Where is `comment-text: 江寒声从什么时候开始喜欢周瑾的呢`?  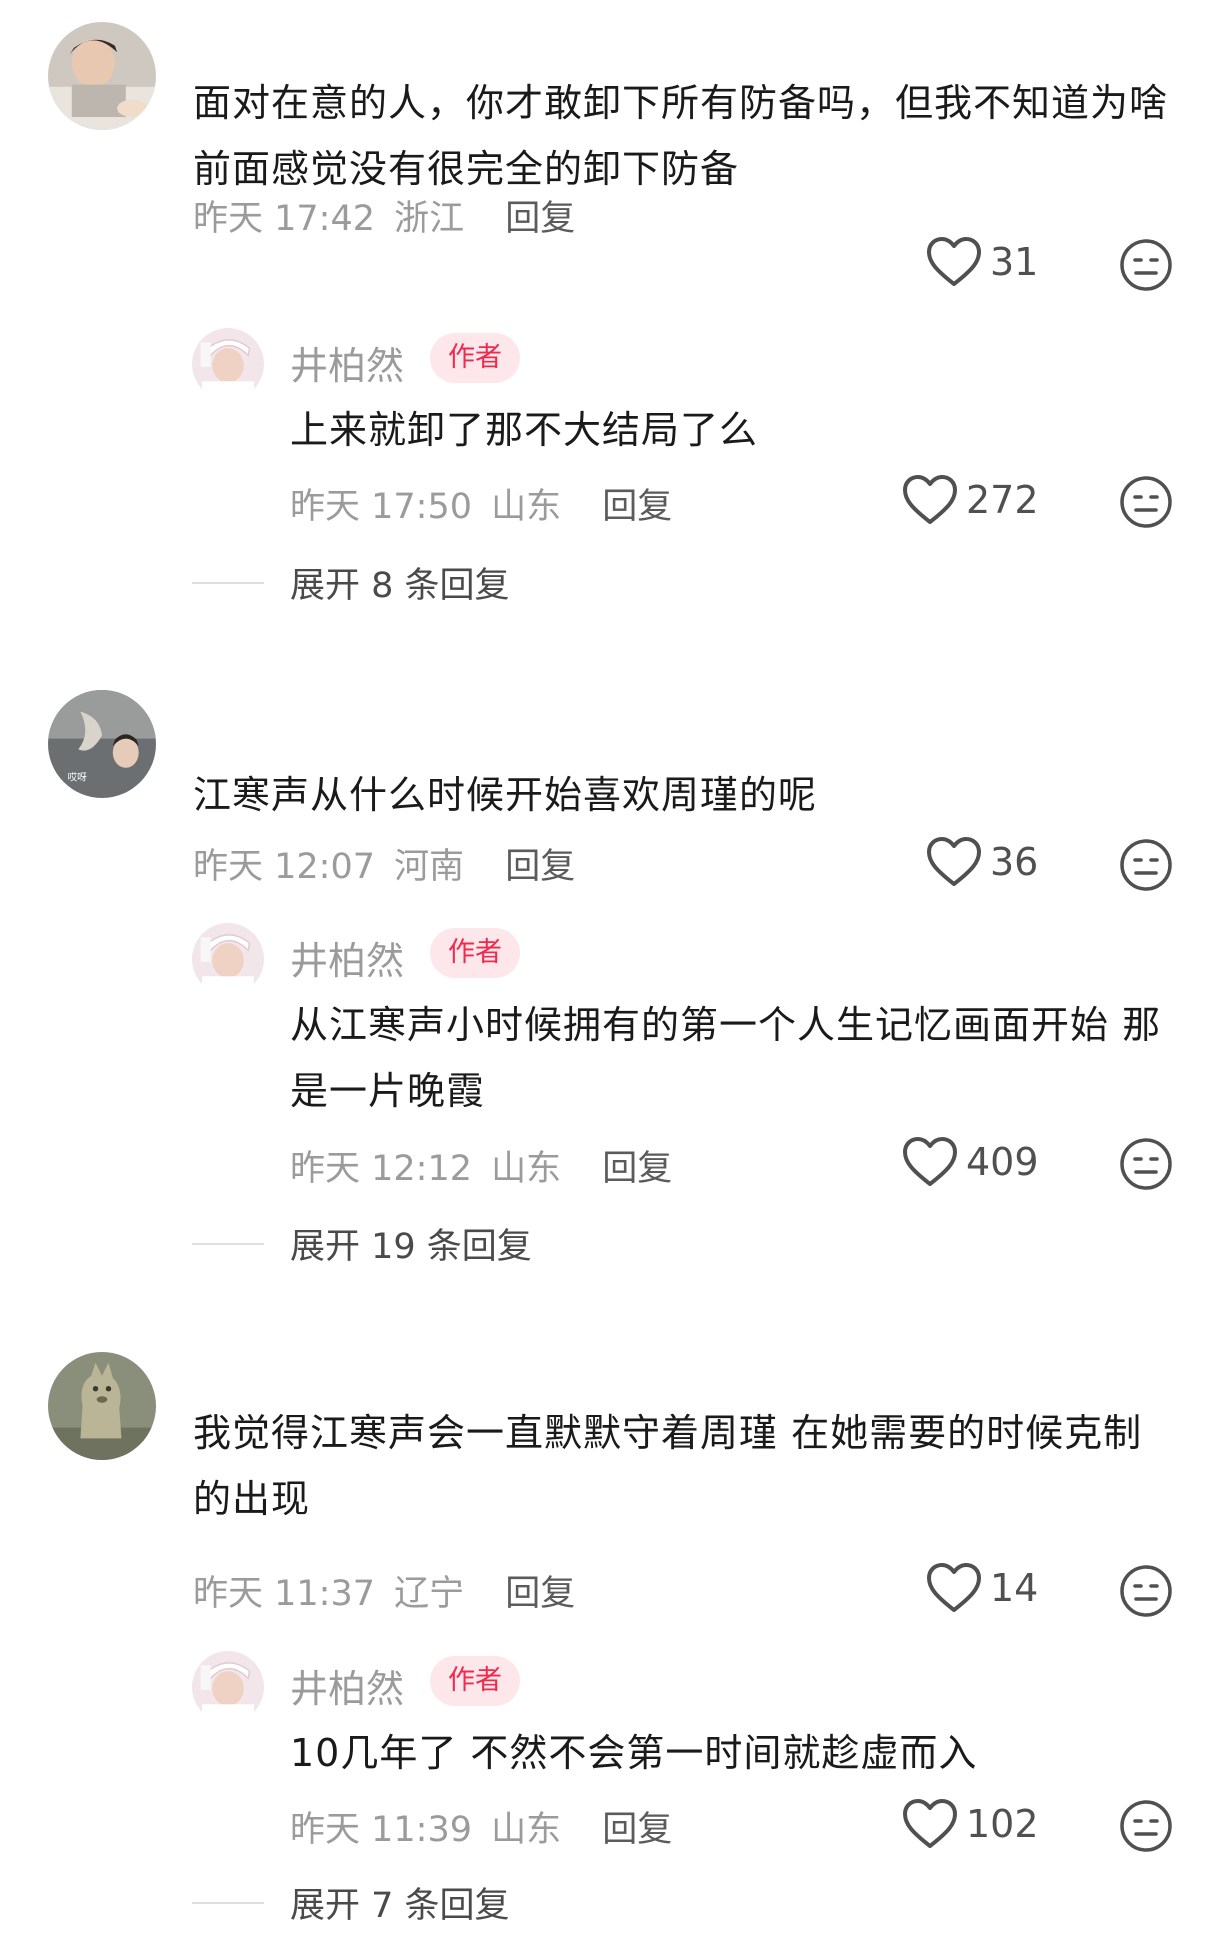 comment-text: 江寒声从什么时候开始喜欢周瑾的呢 is located at coordinates (505, 795).